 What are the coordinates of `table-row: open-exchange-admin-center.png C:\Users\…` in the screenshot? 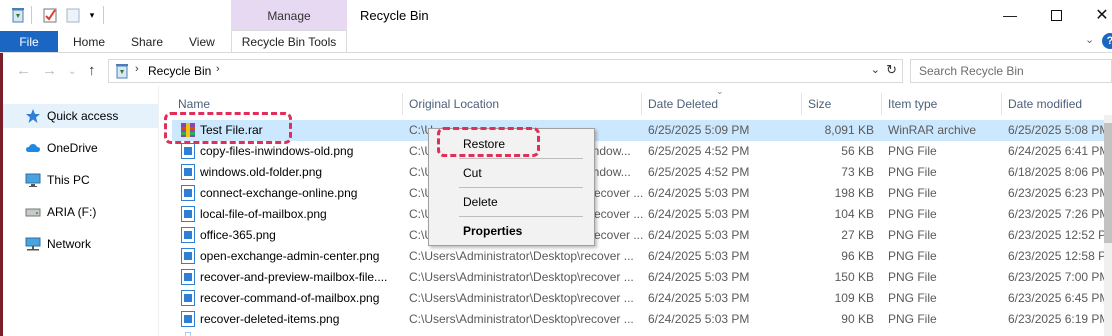 It's located at (642, 256).